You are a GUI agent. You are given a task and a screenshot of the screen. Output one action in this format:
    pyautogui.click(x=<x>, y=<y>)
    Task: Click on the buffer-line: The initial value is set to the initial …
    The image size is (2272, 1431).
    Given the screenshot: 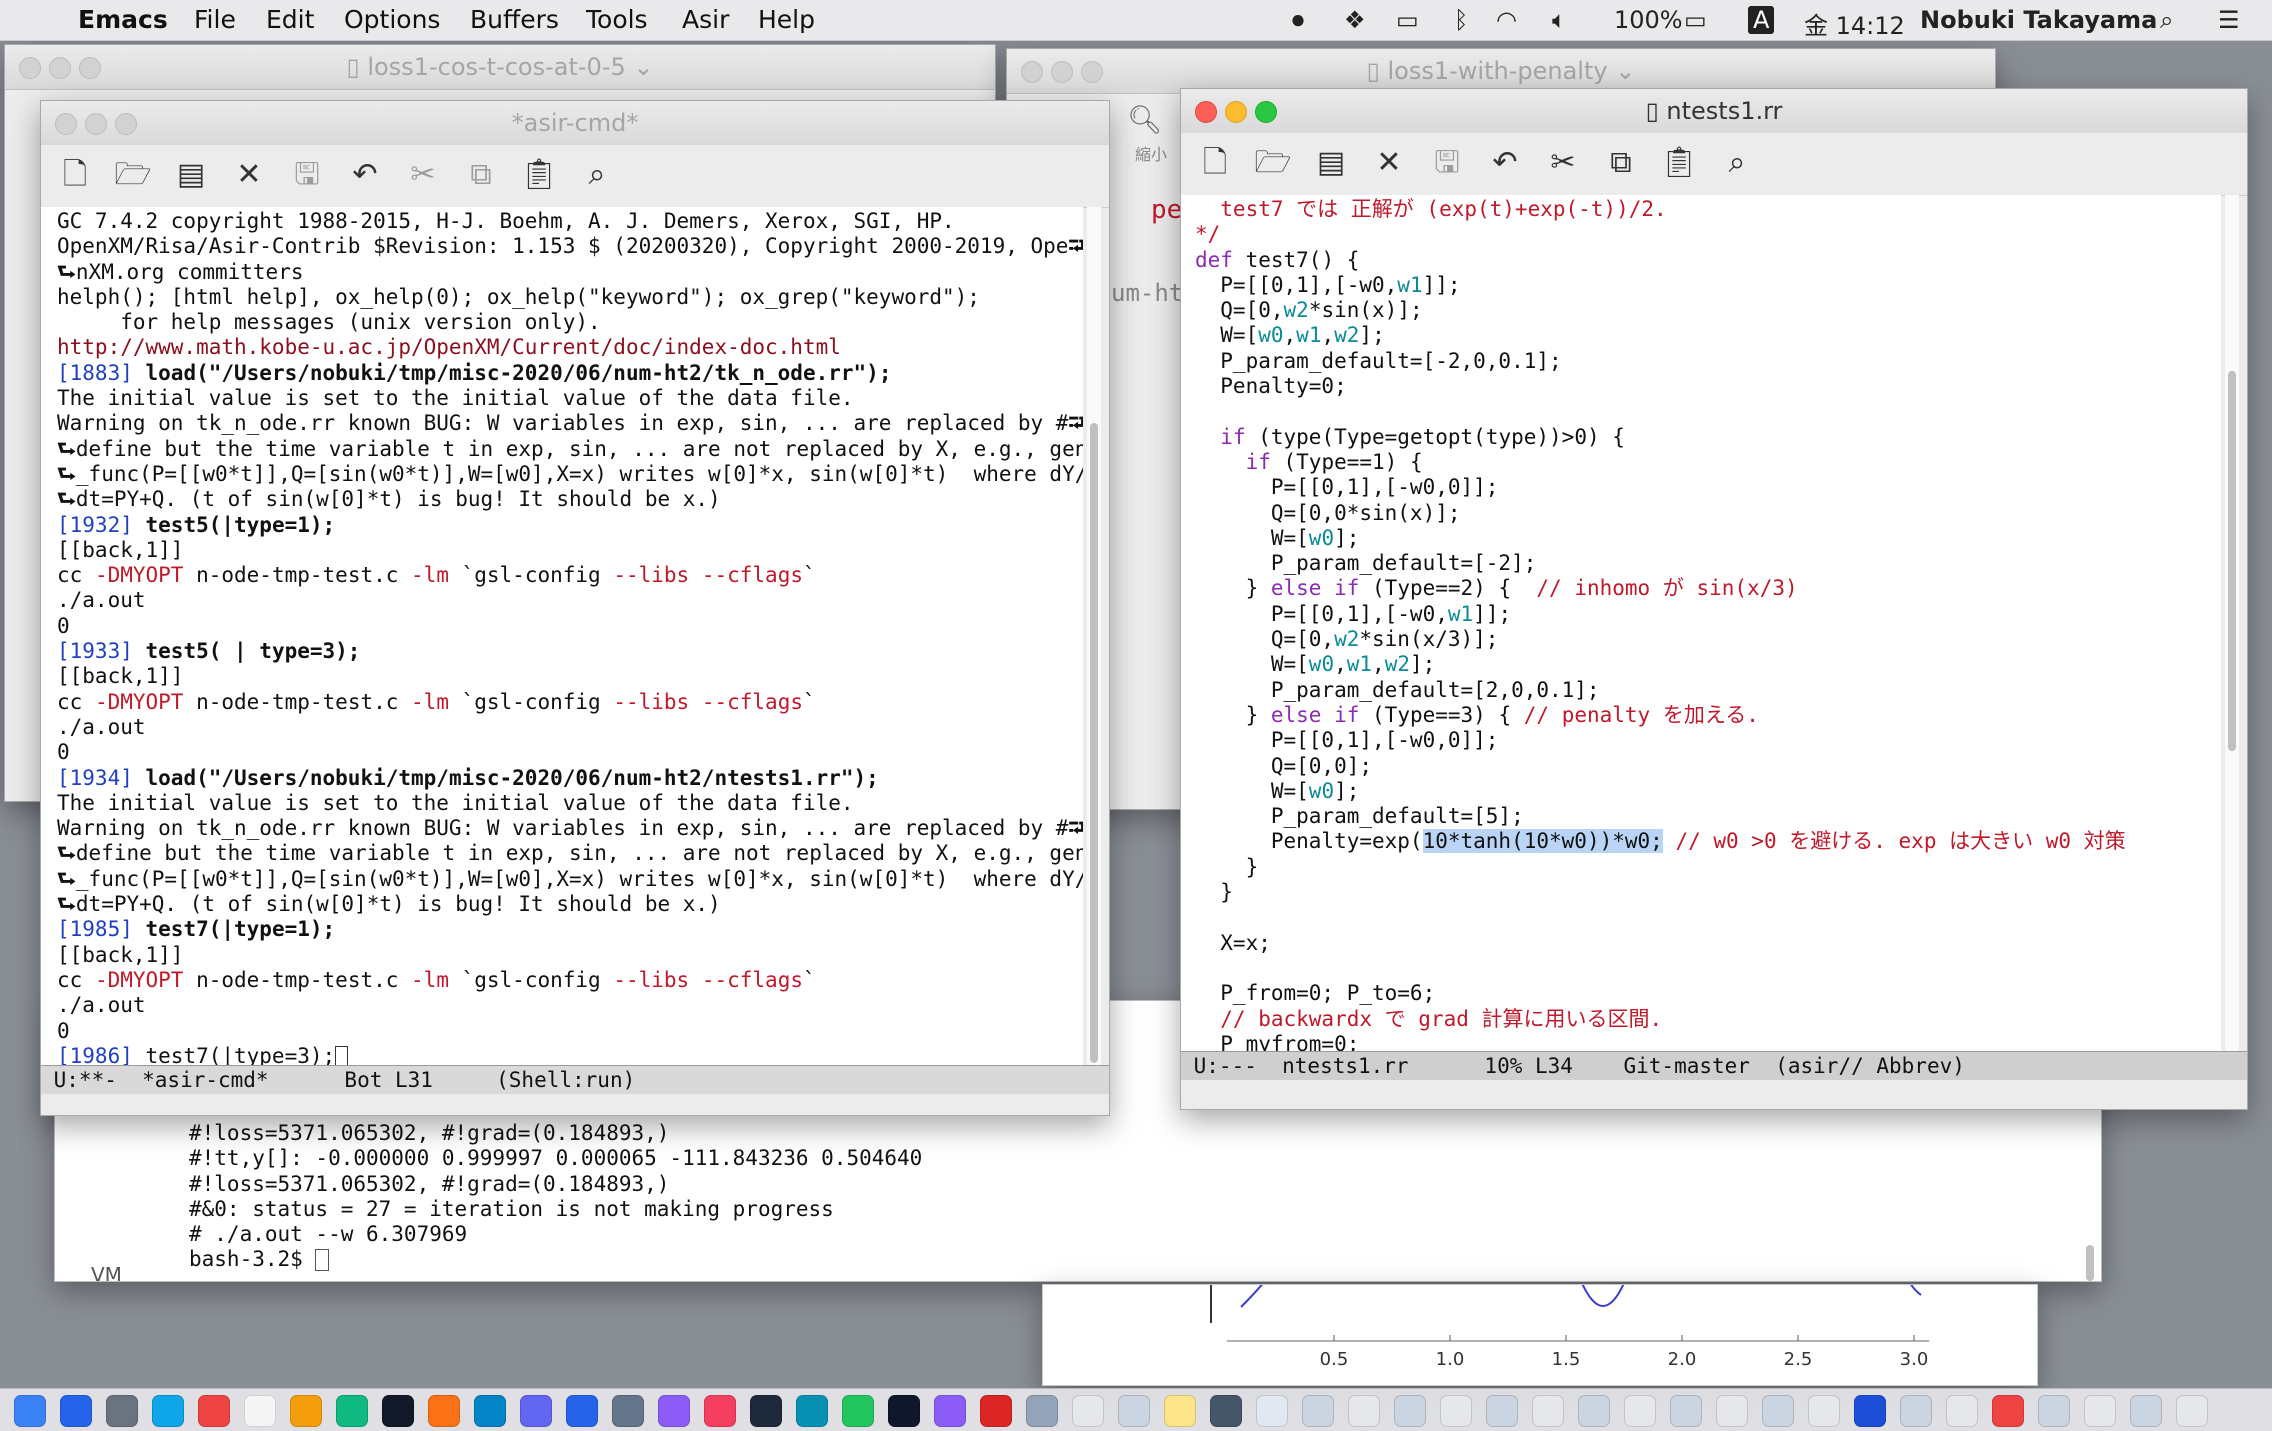 What is the action you would take?
    pyautogui.click(x=570, y=398)
    